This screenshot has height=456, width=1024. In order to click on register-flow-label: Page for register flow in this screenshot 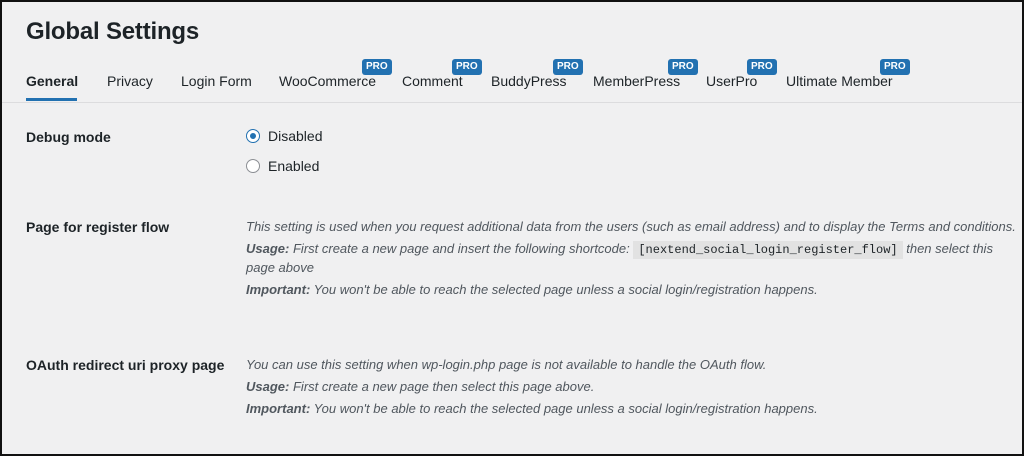, I will do `click(98, 227)`.